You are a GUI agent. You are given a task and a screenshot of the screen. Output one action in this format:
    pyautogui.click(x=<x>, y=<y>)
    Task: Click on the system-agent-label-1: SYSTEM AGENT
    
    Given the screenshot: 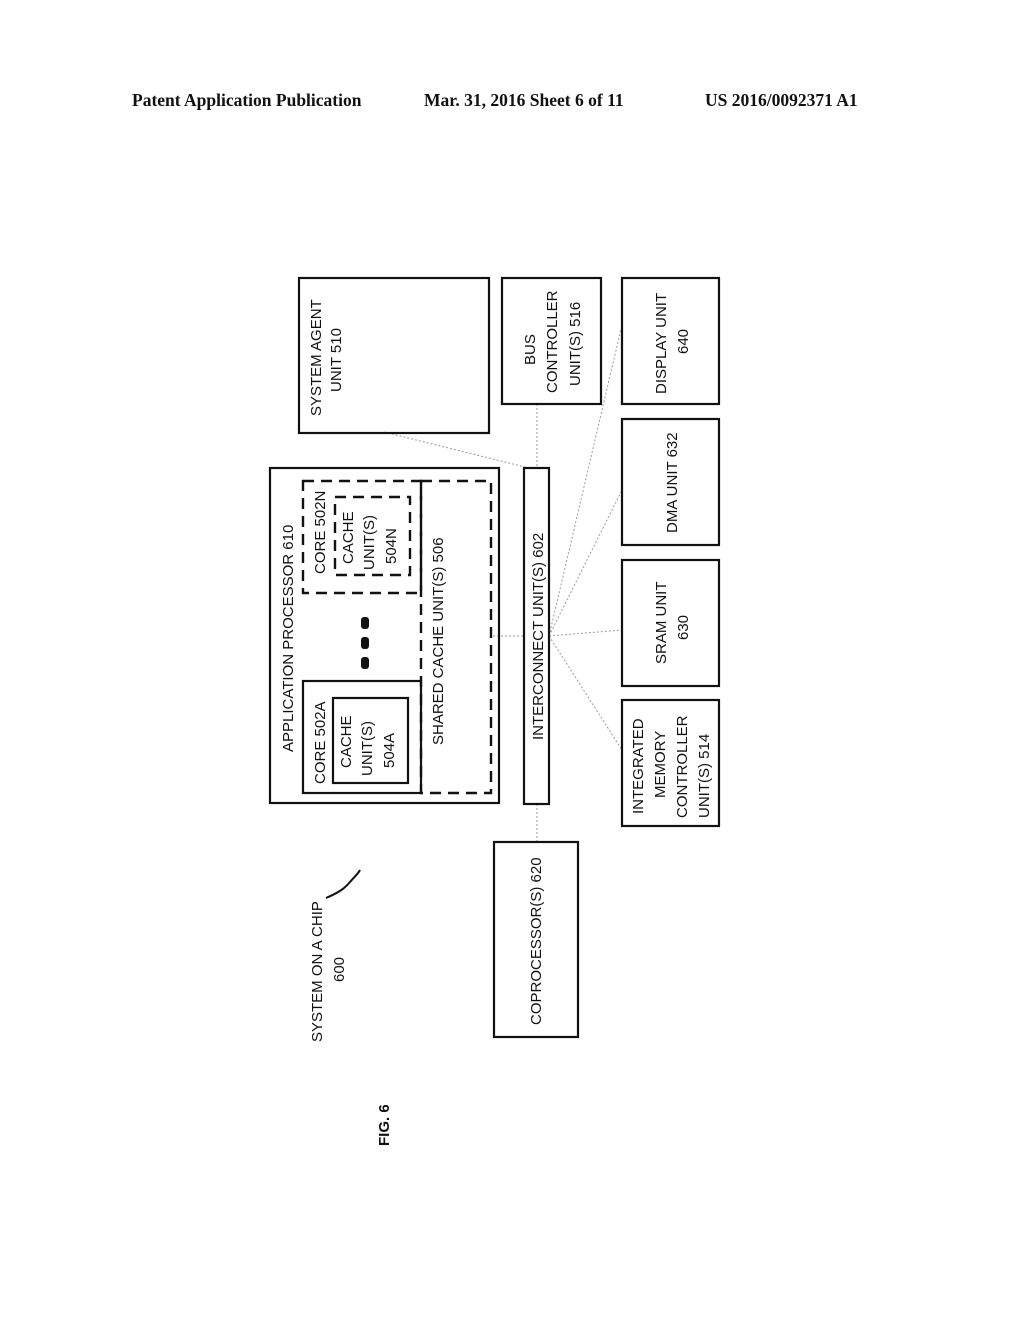 What is the action you would take?
    pyautogui.click(x=316, y=357)
    